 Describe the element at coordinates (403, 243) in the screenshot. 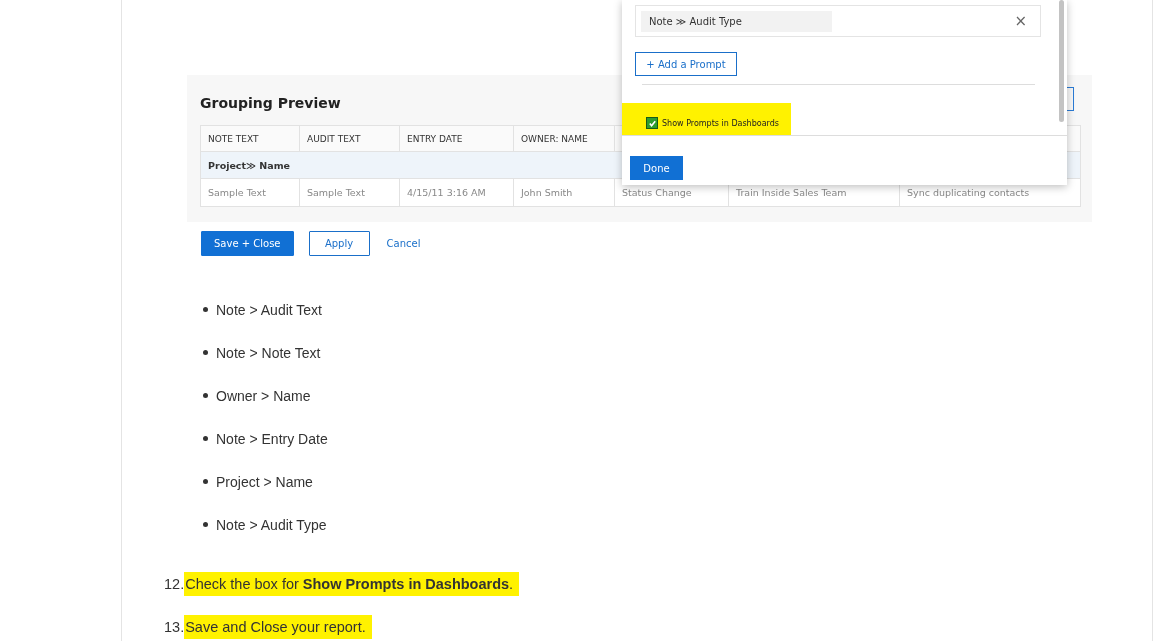

I see `cancel-link: Cancel` at that location.